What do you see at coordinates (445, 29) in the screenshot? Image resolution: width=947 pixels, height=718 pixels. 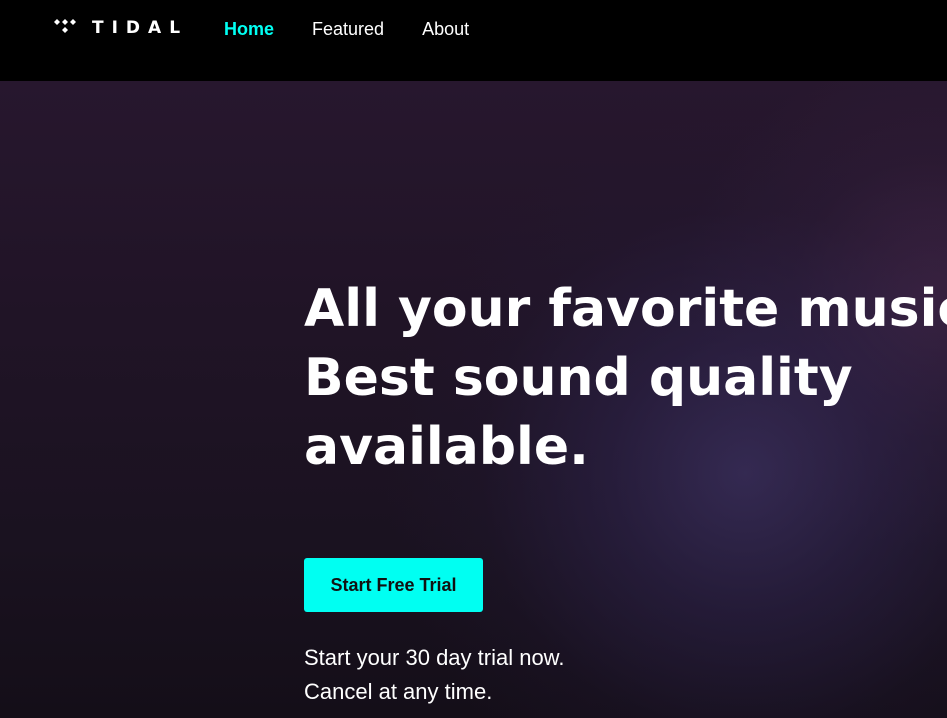 I see `nav-about-link: About` at bounding box center [445, 29].